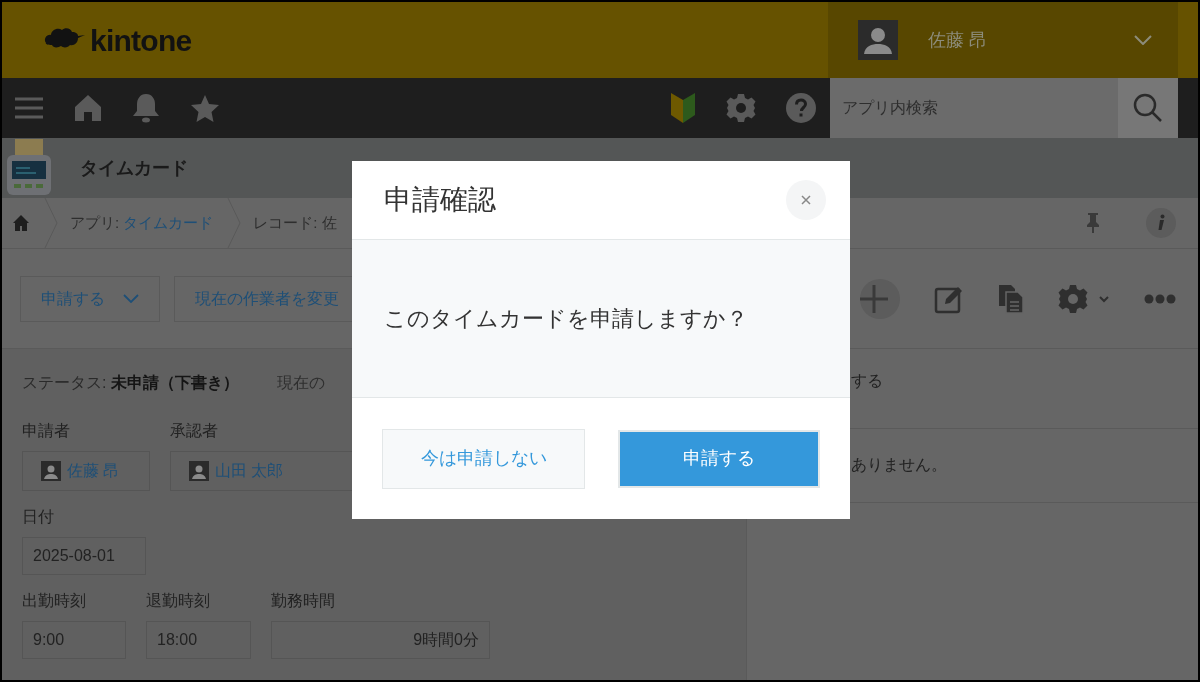 Image resolution: width=1200 pixels, height=682 pixels. I want to click on close-icon, so click(806, 200).